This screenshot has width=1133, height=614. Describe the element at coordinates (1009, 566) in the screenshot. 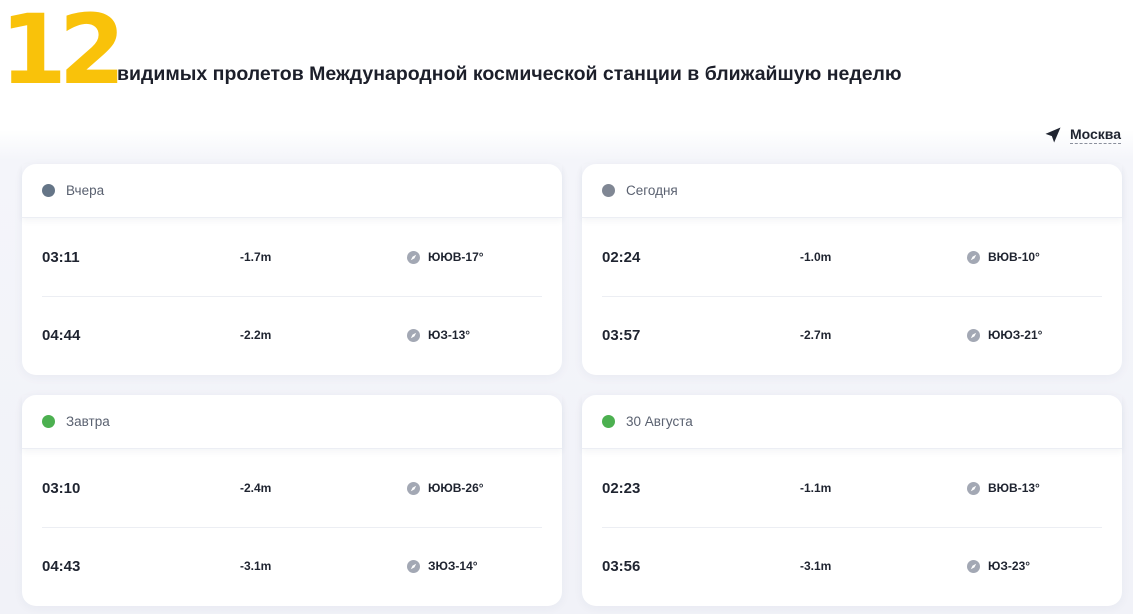

I see `direction-label: ЮЗ-23°` at that location.